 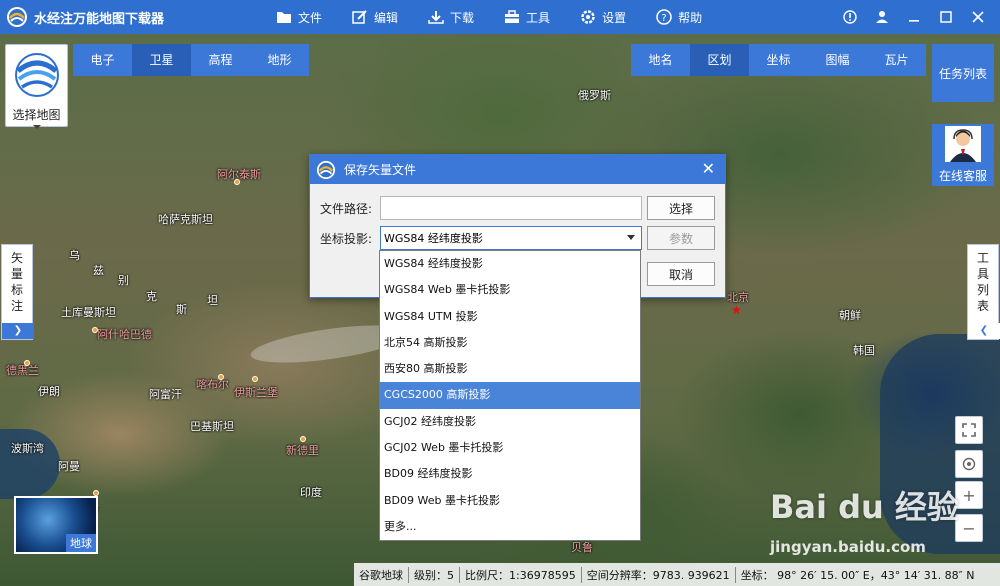 I want to click on online-service-button: 在线客服, so click(x=963, y=155).